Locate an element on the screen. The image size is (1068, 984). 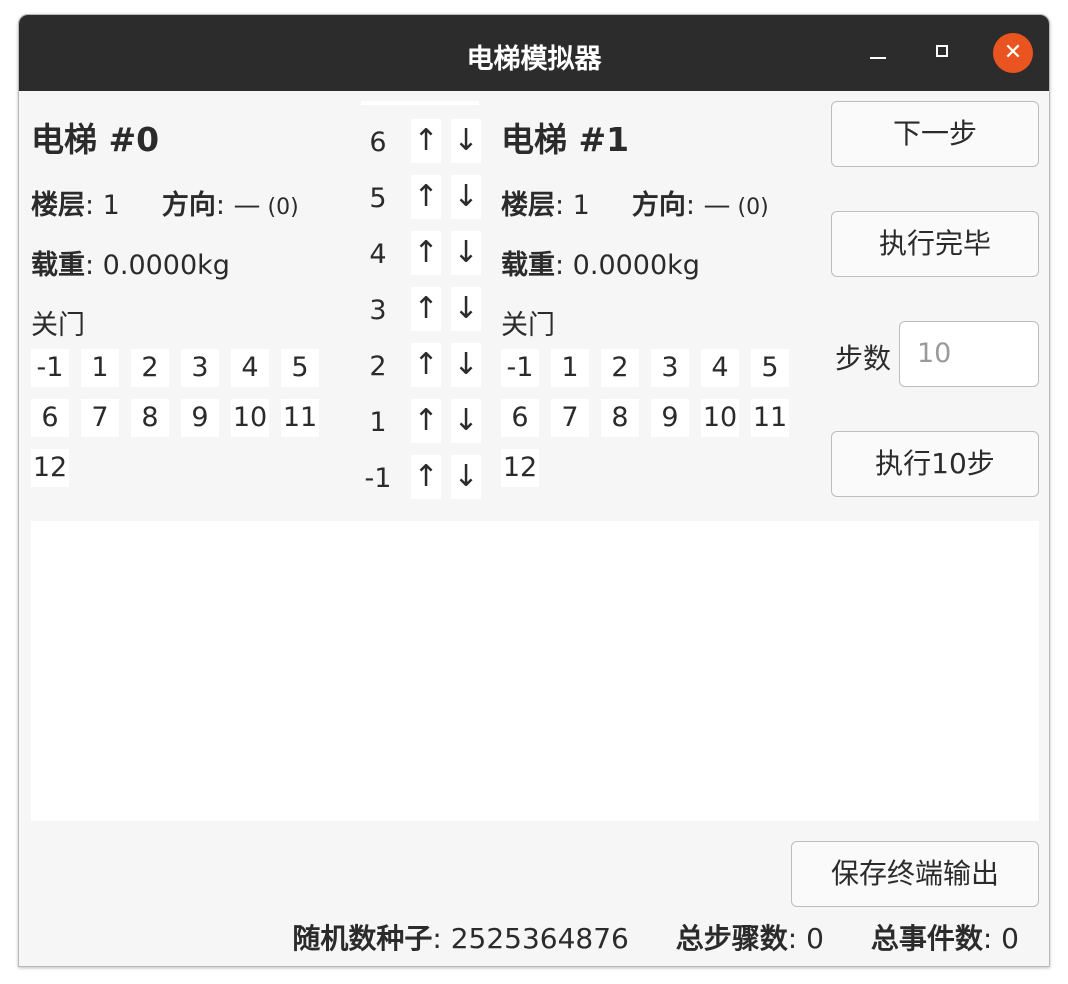
call-floor-label: 3 is located at coordinates (378, 310).